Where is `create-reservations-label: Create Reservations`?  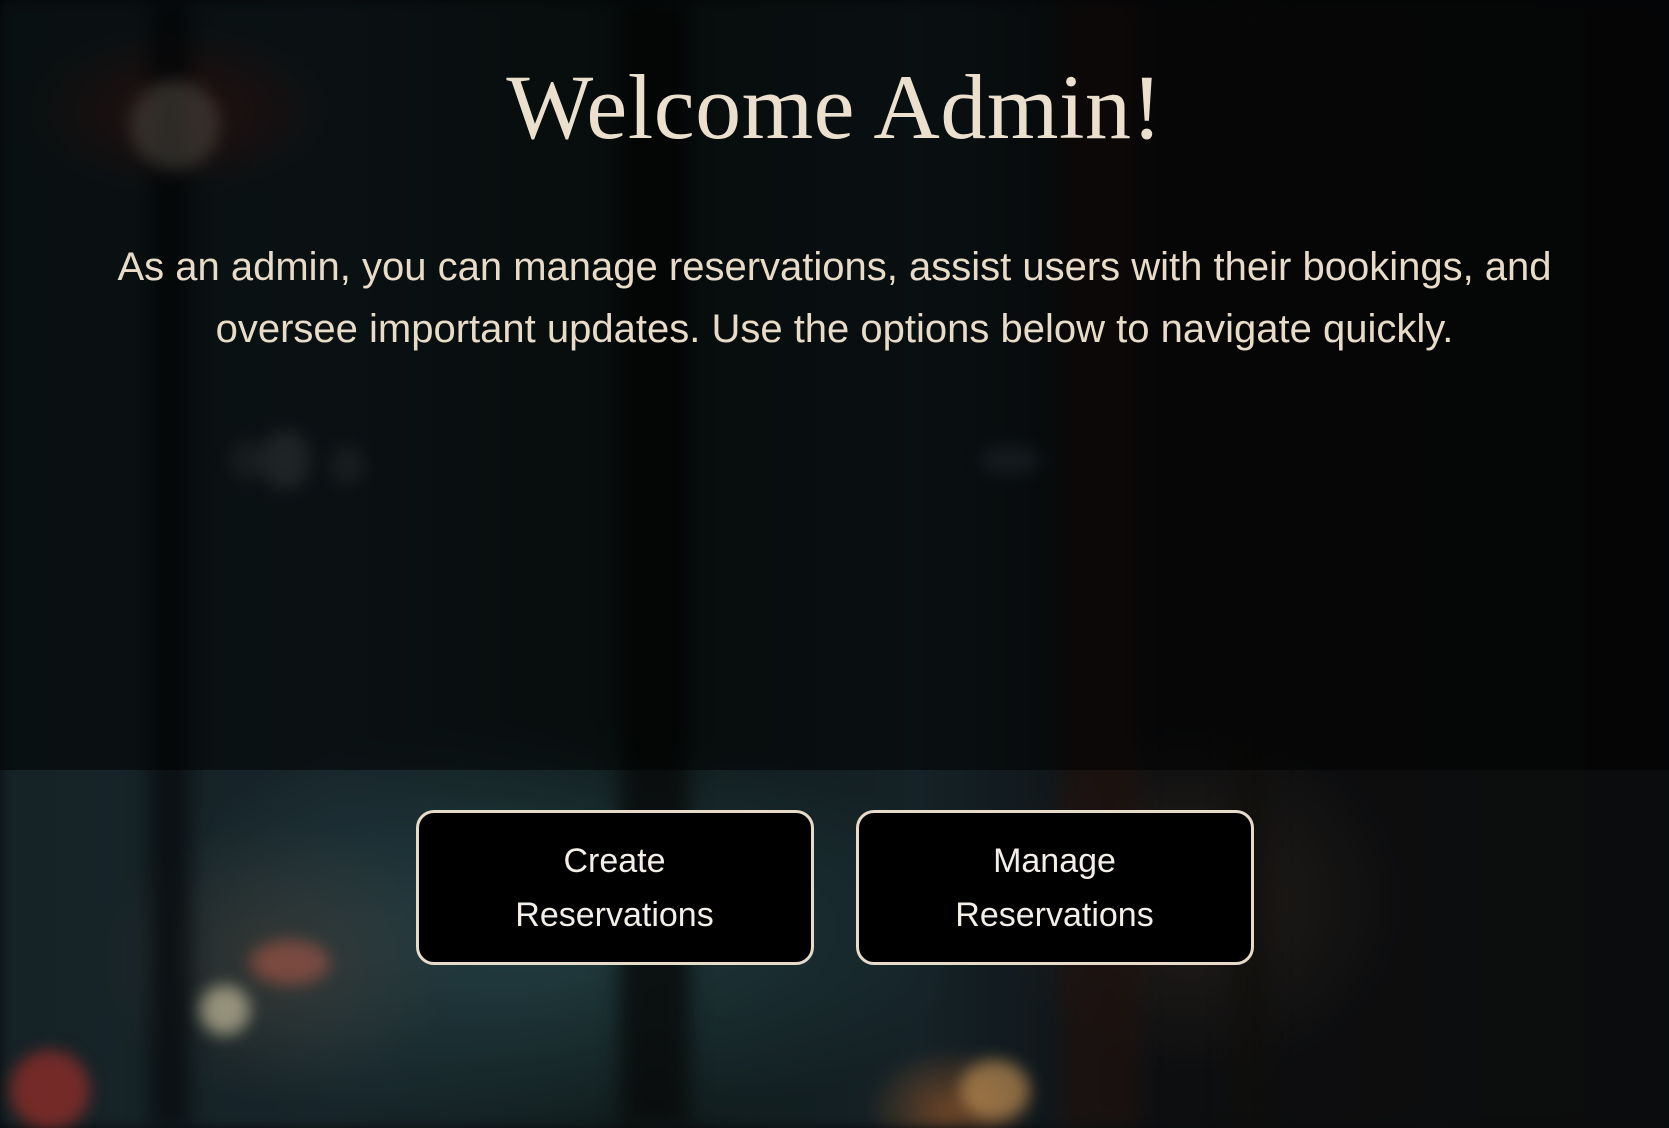 create-reservations-label: Create Reservations is located at coordinates (614, 887).